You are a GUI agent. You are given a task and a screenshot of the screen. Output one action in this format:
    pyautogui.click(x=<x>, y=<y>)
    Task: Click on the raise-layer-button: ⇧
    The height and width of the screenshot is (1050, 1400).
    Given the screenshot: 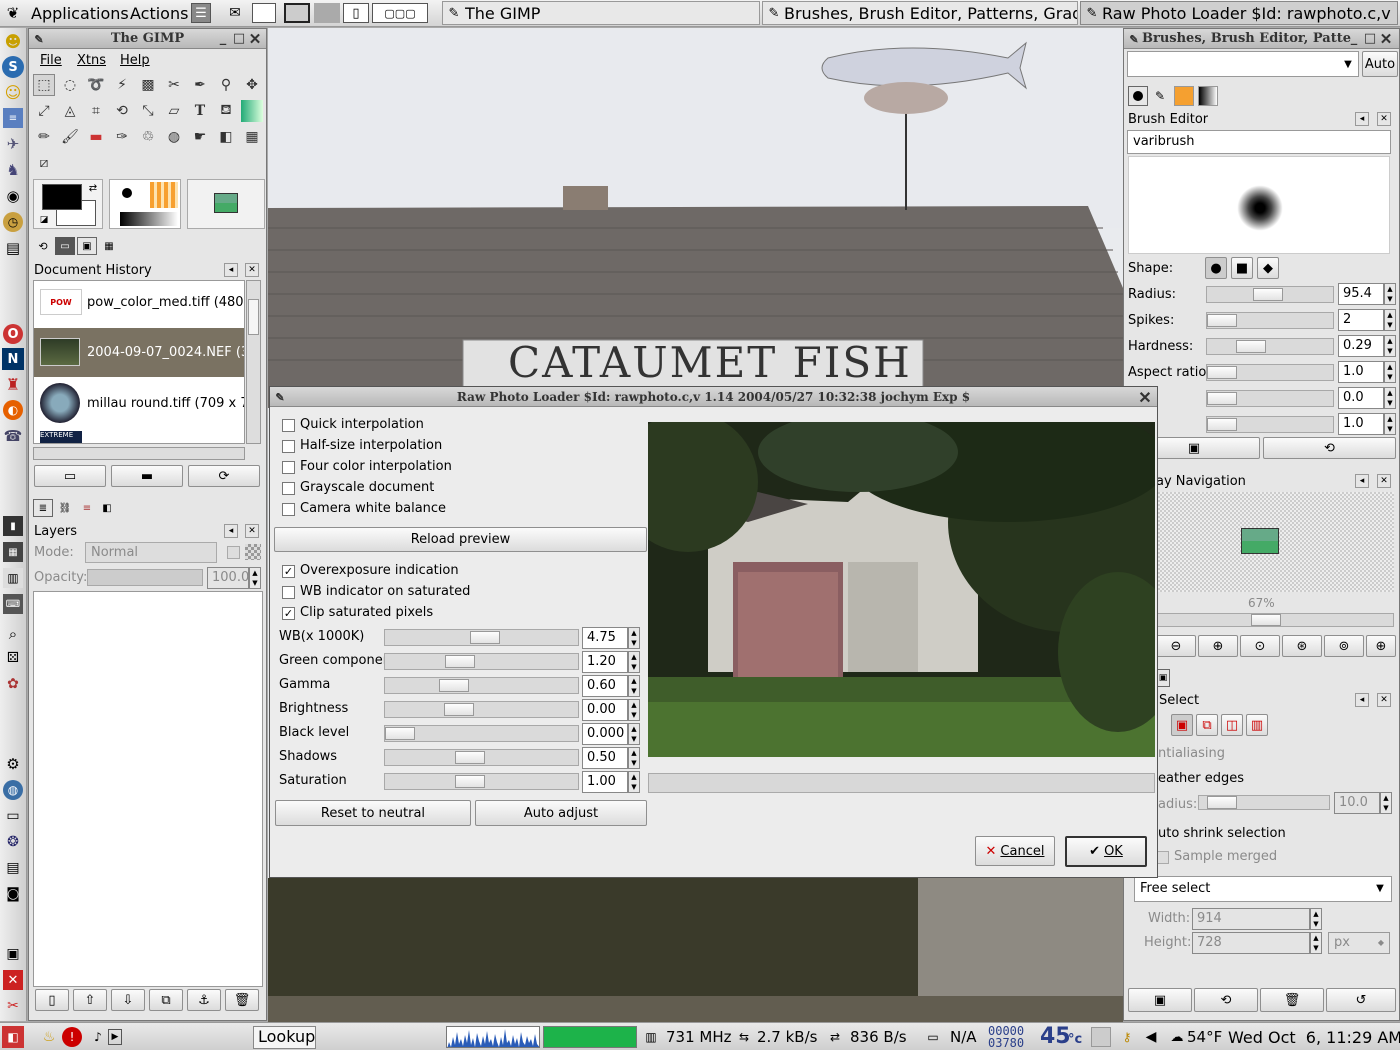 What is the action you would take?
    pyautogui.click(x=90, y=1000)
    